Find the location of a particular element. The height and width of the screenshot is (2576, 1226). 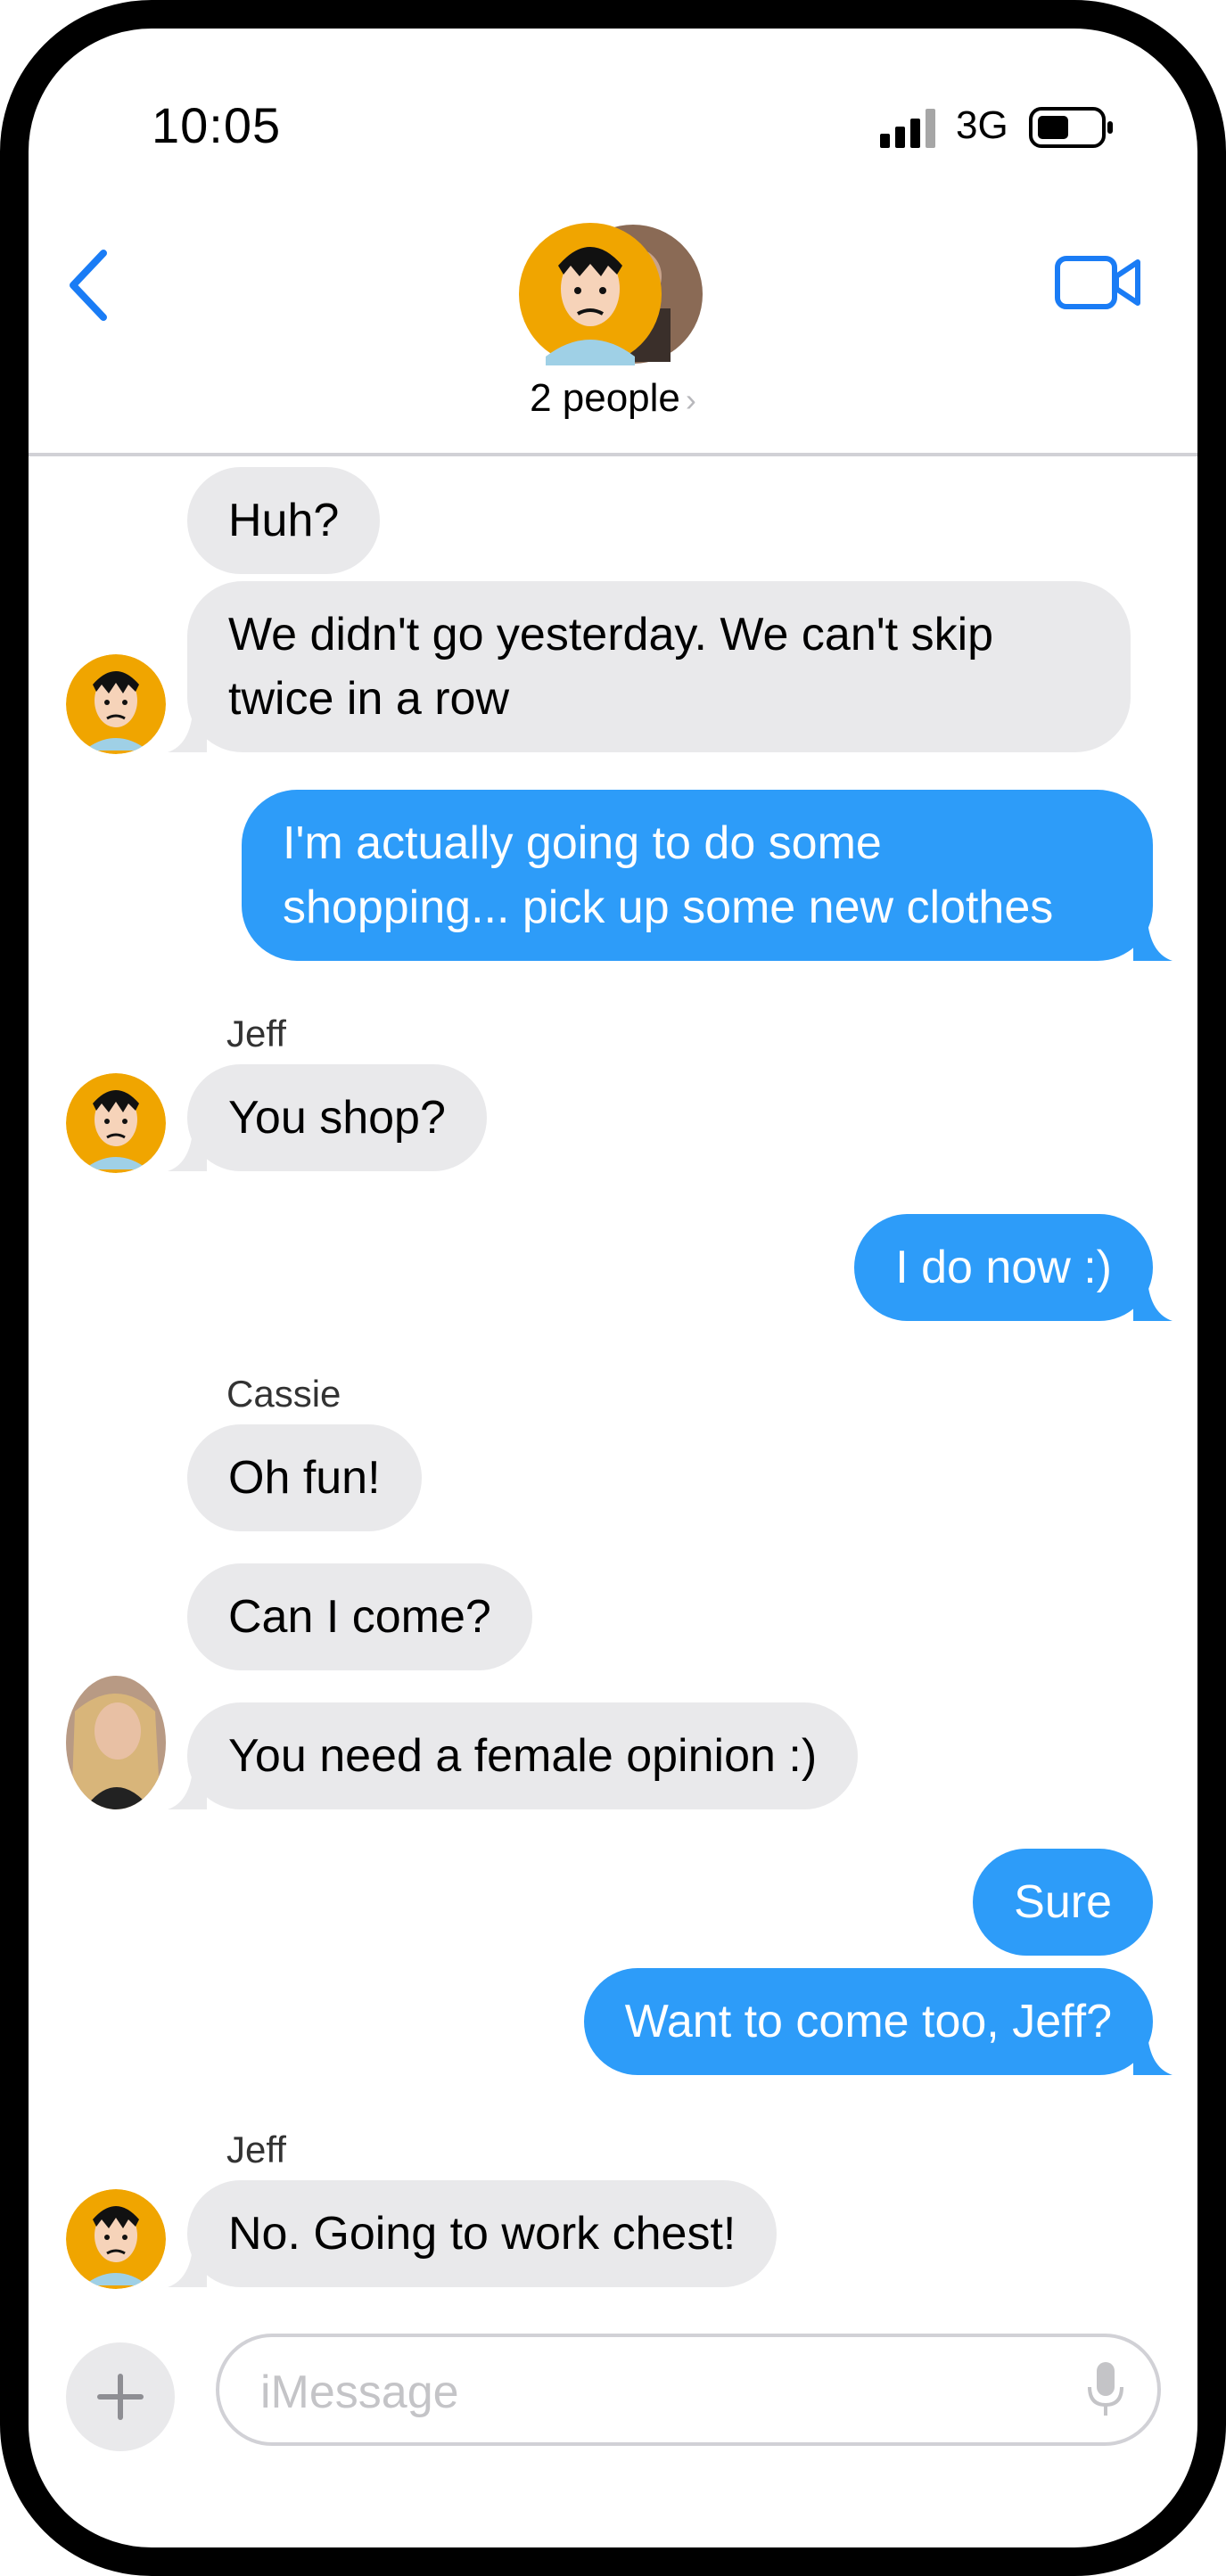

outgoing-message-bubble: Sure is located at coordinates (1063, 1903).